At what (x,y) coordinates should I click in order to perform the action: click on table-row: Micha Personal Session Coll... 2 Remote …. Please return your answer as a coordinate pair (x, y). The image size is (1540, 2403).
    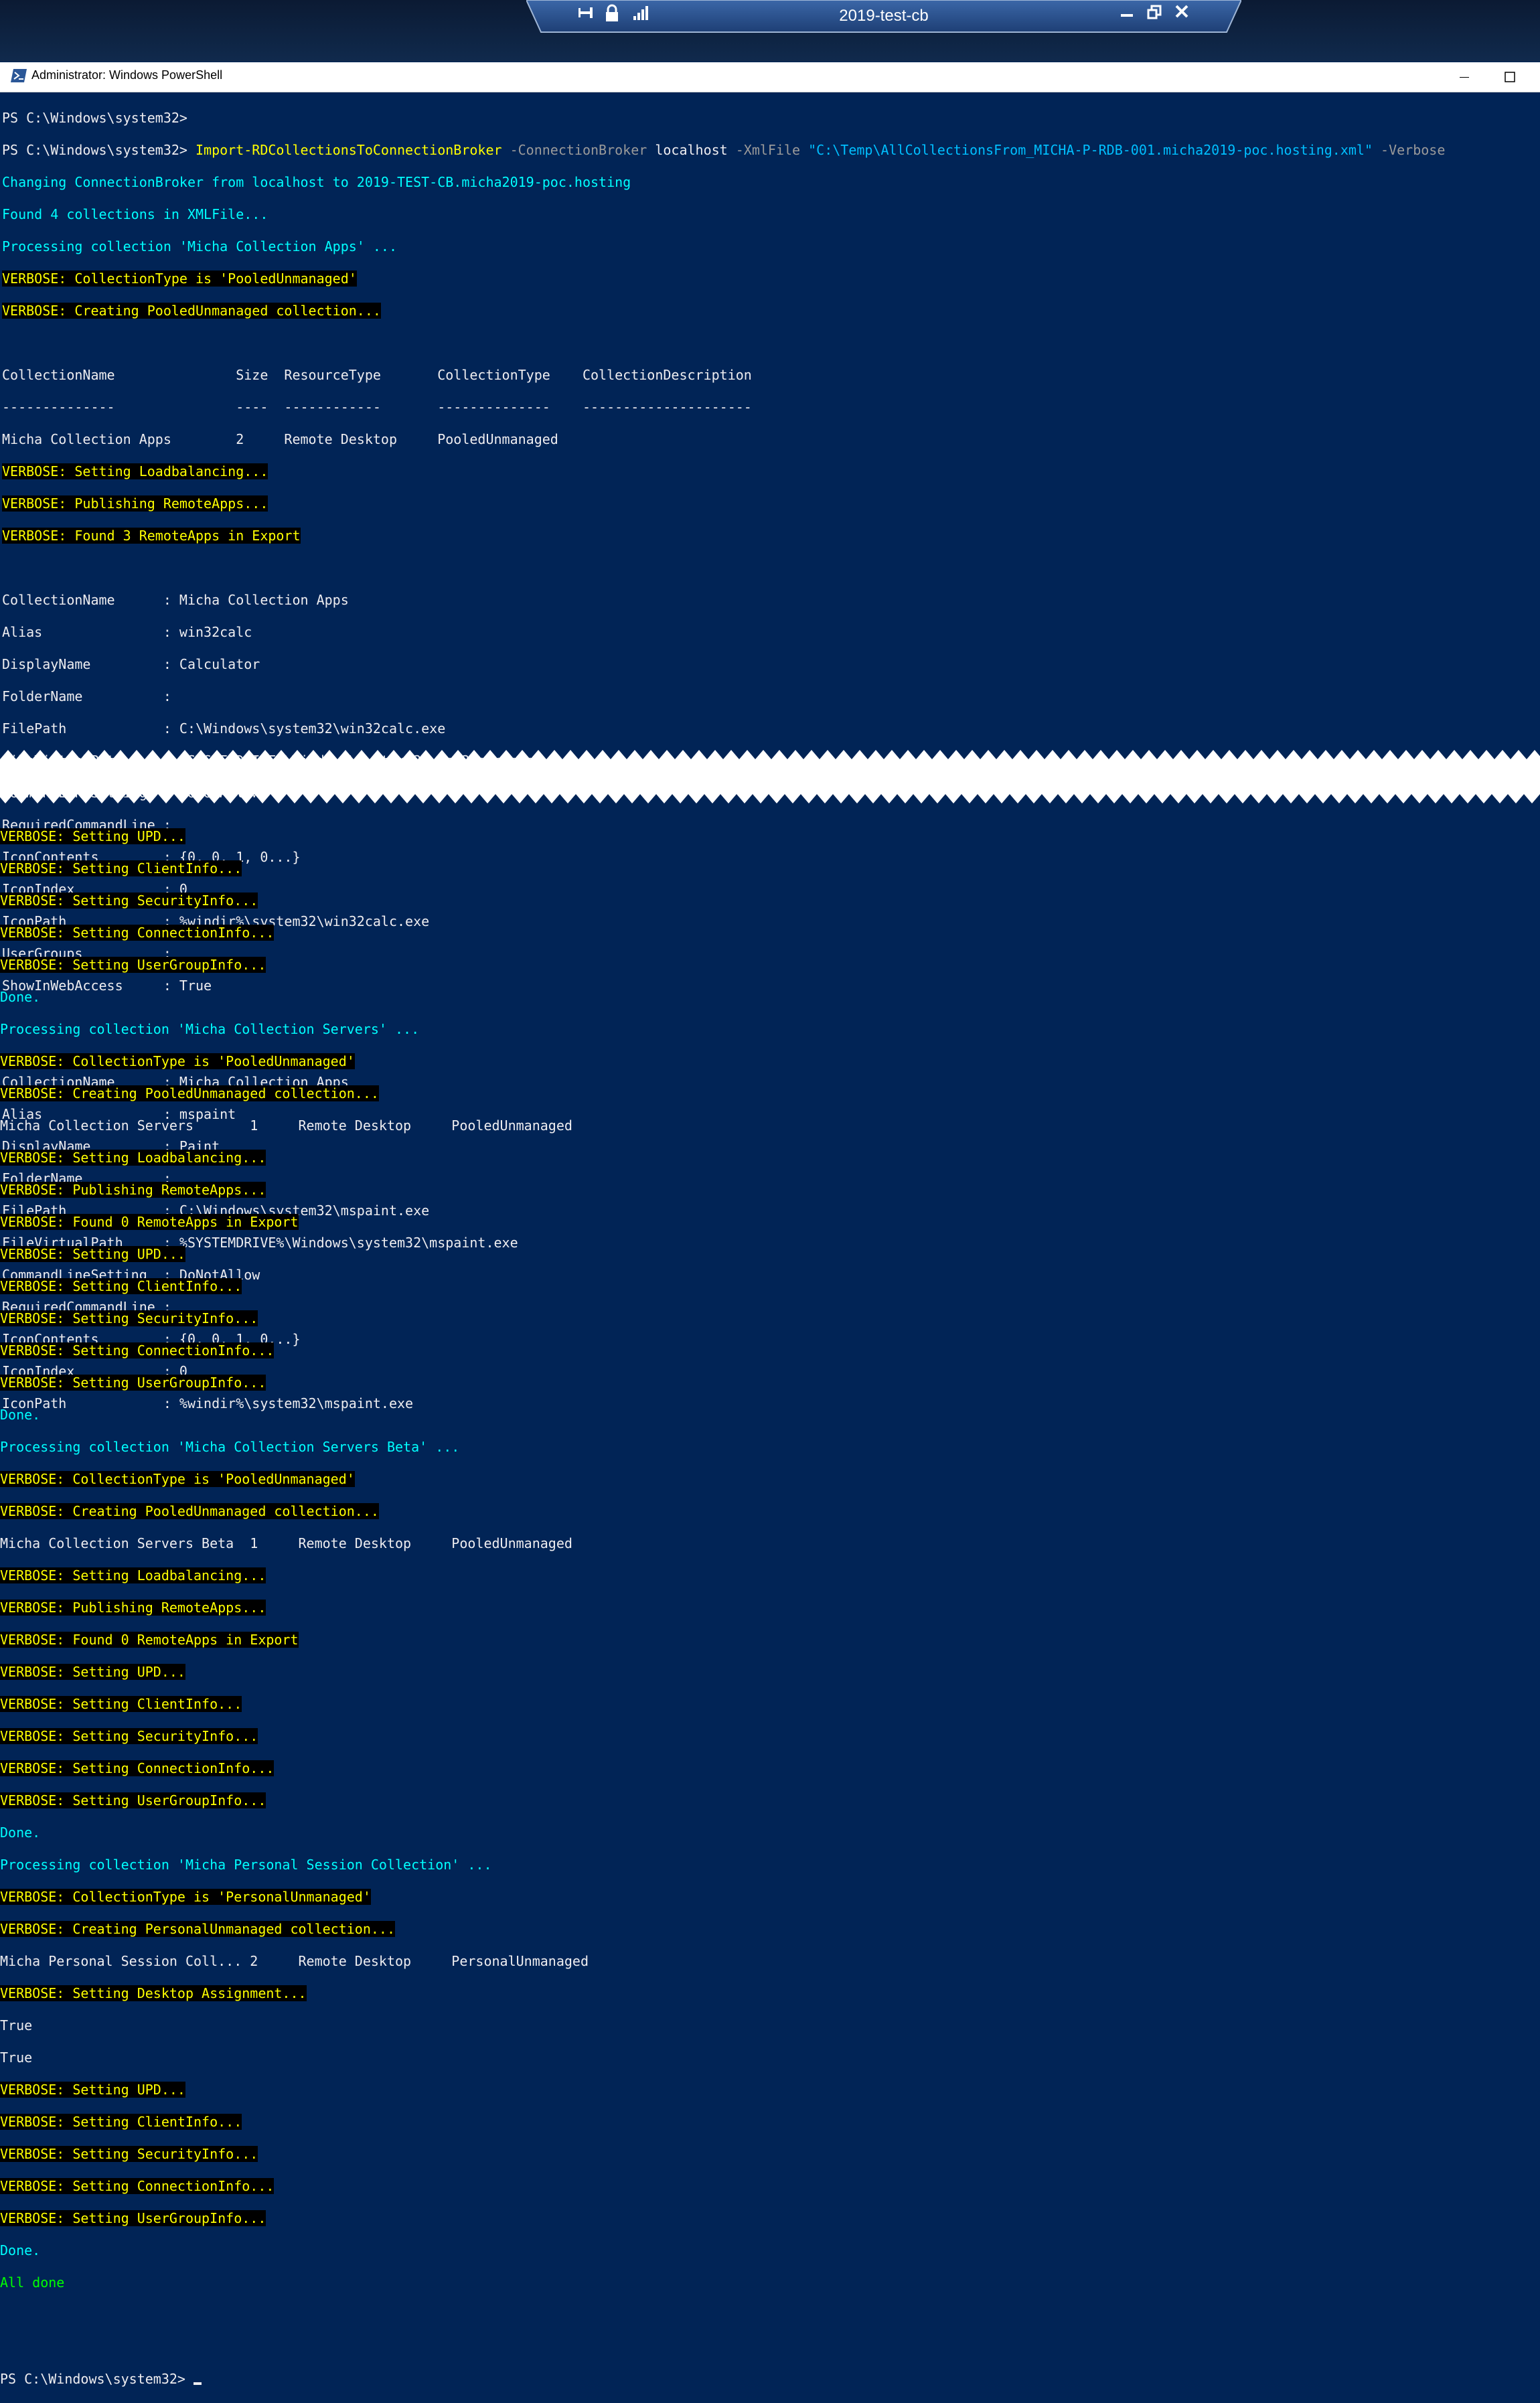
    Looking at the image, I should click on (294, 1961).